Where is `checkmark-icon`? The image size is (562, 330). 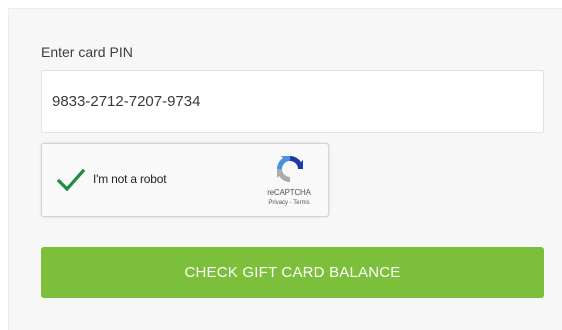 checkmark-icon is located at coordinates (71, 180).